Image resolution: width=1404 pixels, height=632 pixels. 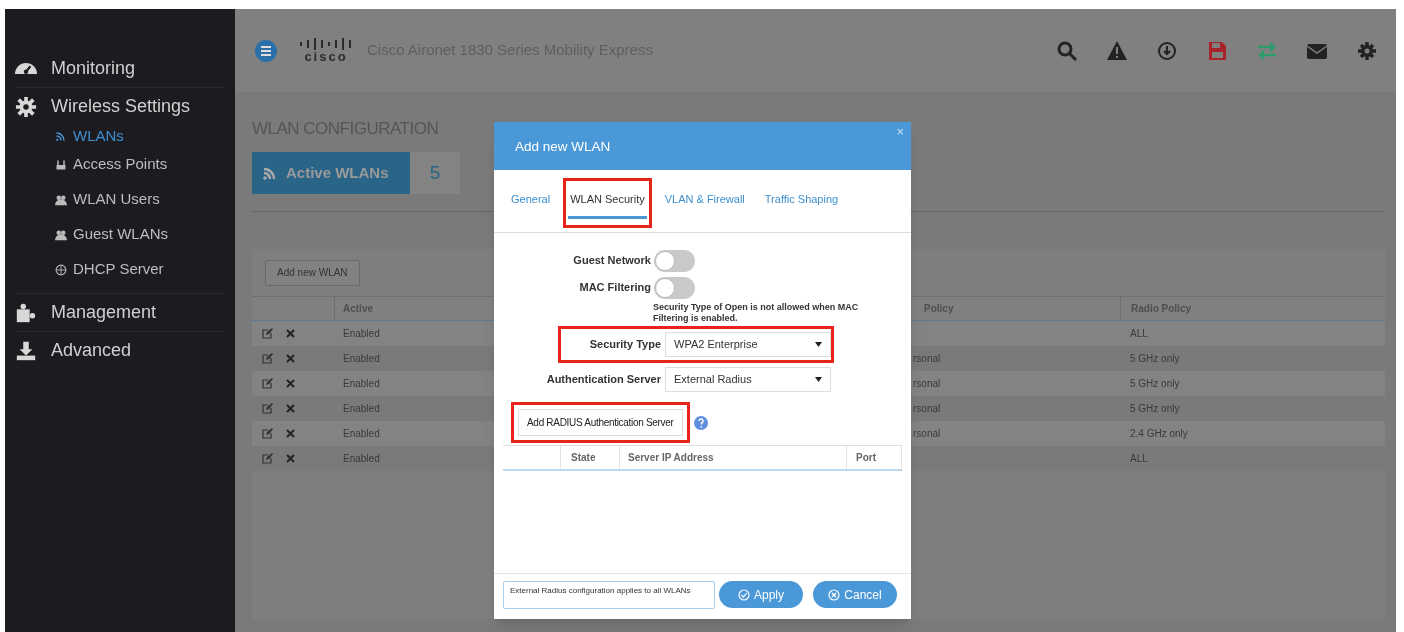 I want to click on table-cell-text: 2.4 GHz only, so click(x=1159, y=433).